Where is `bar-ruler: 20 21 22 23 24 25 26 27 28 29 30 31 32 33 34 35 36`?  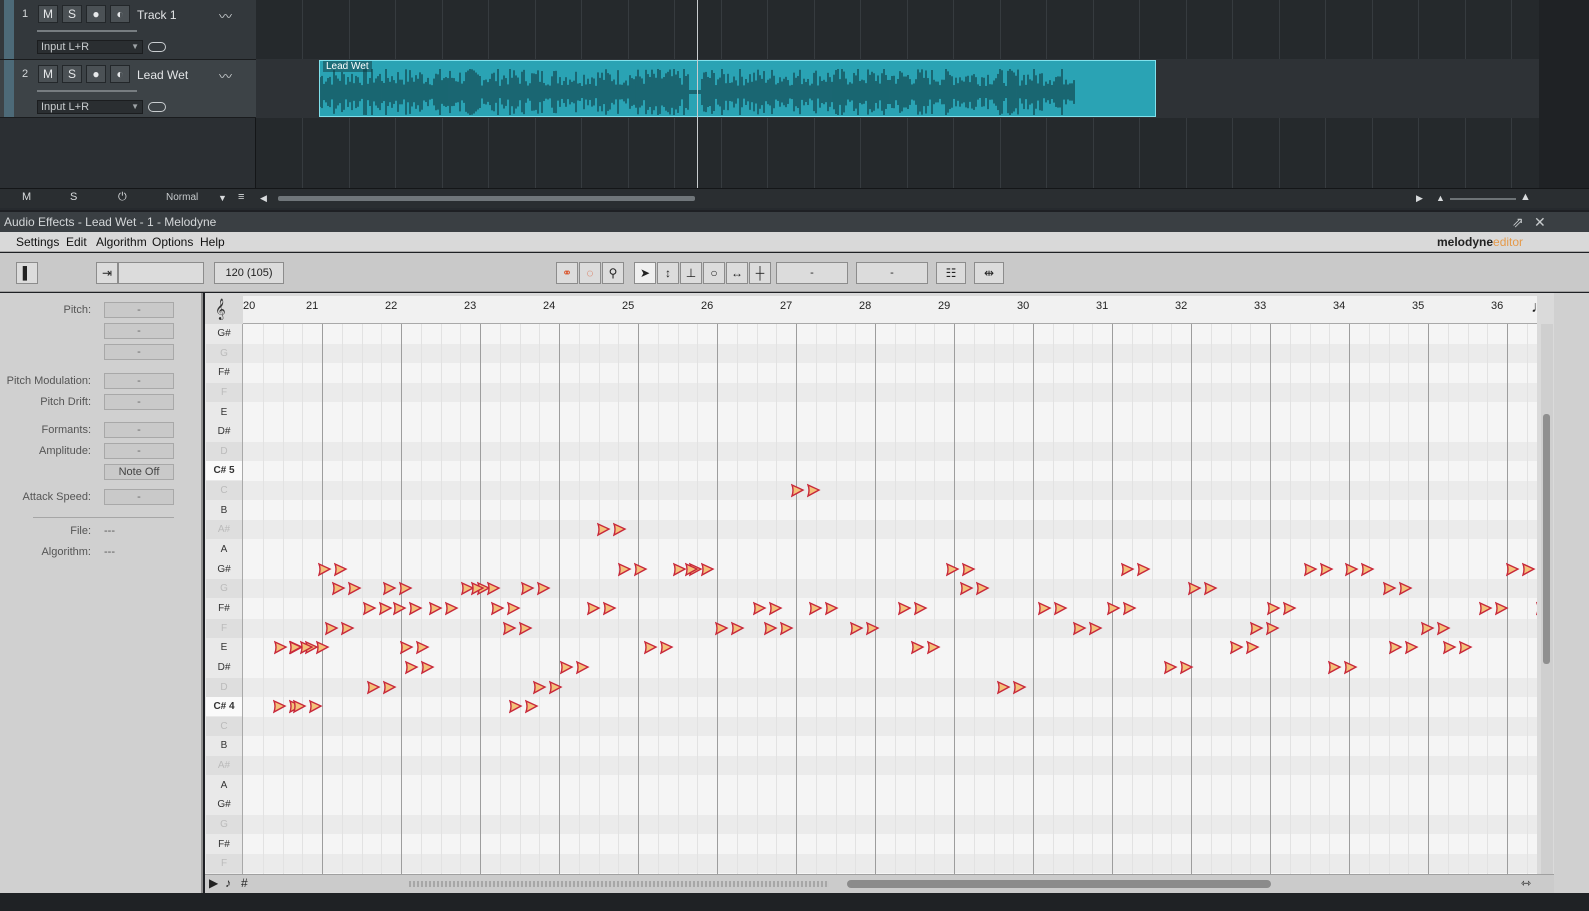
bar-ruler: 20 21 22 23 24 25 26 27 28 29 30 31 32 33 34 35 36 is located at coordinates (890, 310).